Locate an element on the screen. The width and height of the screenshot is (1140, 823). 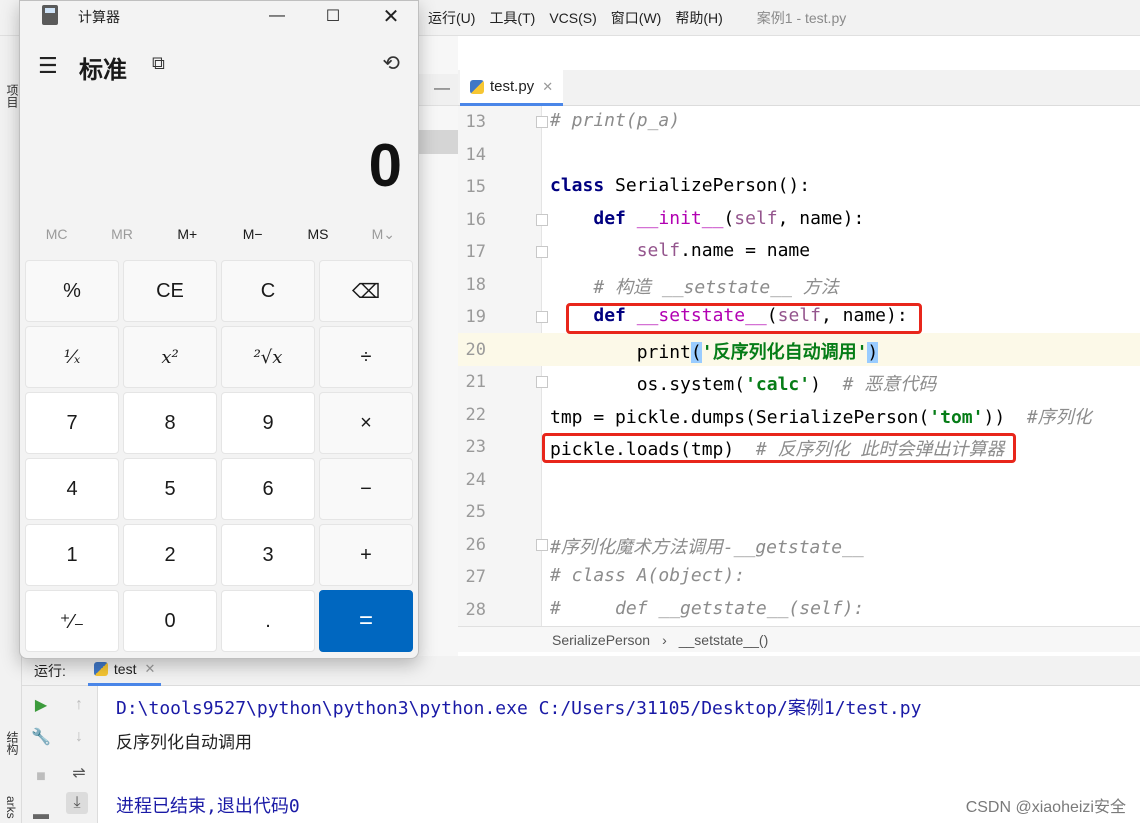
collapse-icon: — is located at coordinates (442, 89).